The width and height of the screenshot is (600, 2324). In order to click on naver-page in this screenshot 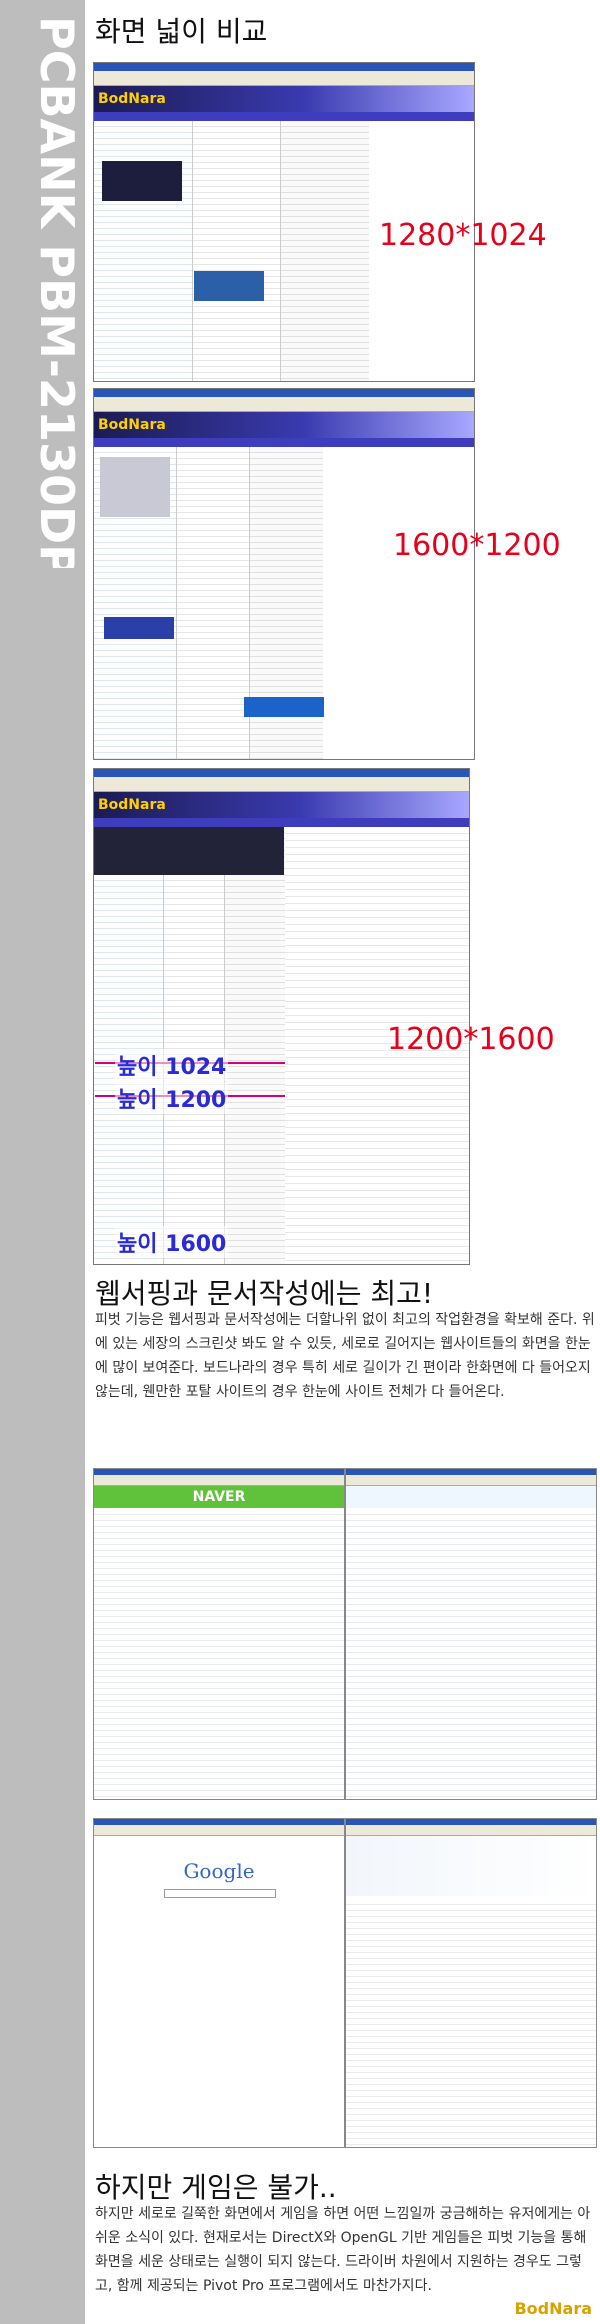, I will do `click(219, 1654)`.